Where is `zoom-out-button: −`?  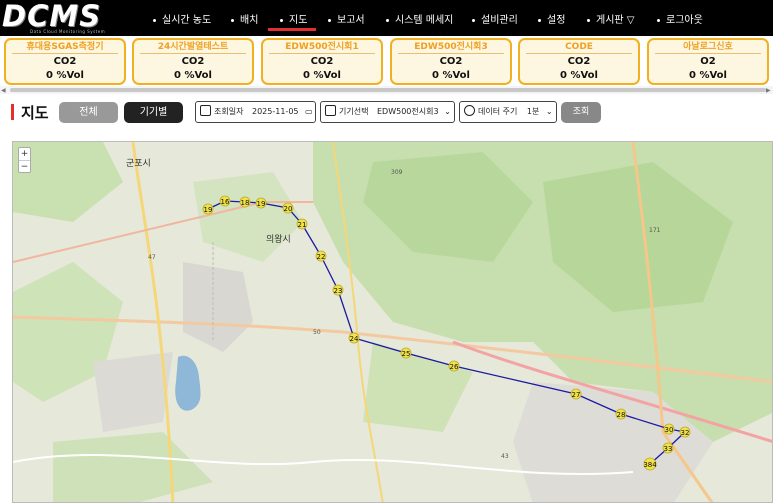 zoom-out-button: − is located at coordinates (24, 166).